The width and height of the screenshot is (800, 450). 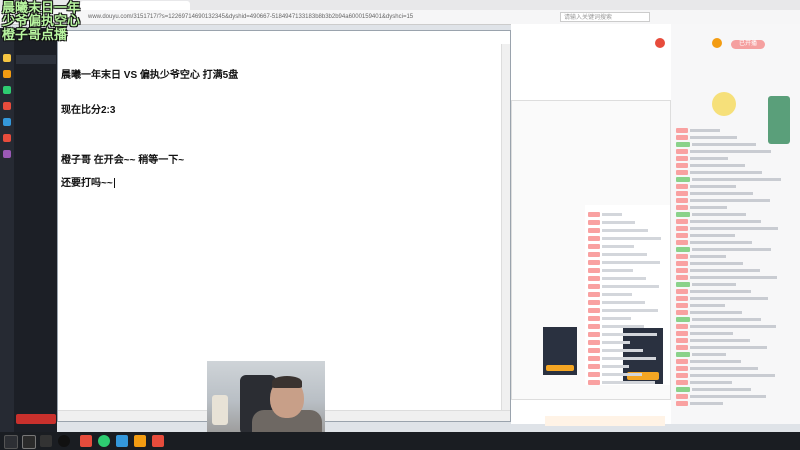 I want to click on overlay-title-line: 橙子哥点播, so click(x=35, y=34).